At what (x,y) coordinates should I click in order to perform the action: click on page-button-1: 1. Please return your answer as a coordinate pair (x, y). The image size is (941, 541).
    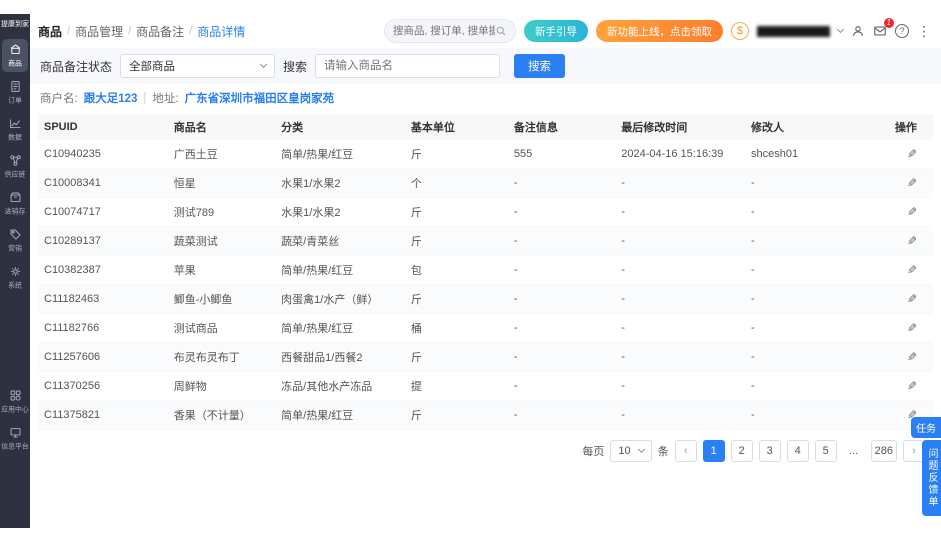
    Looking at the image, I should click on (713, 451).